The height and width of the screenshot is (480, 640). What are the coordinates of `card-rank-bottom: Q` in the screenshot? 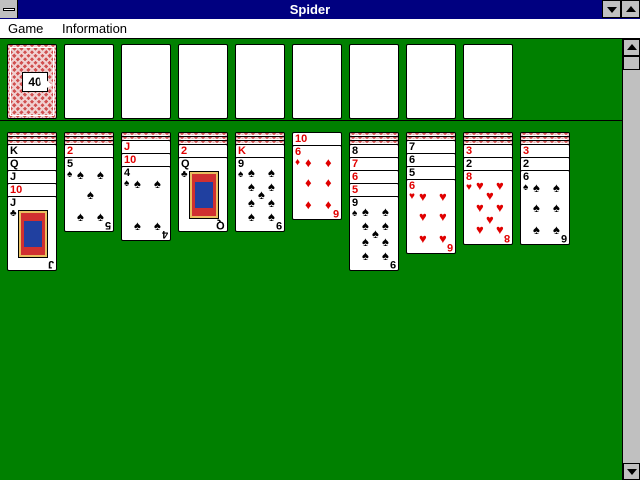 It's located at (220, 225).